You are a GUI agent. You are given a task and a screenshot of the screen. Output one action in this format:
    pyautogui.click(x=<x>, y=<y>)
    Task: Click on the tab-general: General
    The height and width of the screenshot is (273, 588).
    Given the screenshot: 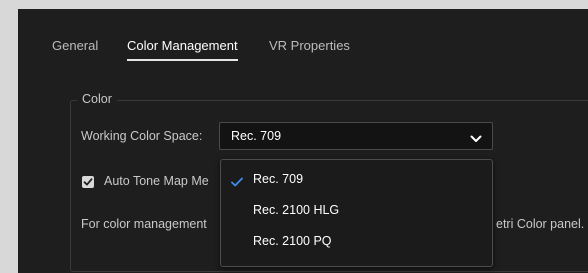 What is the action you would take?
    pyautogui.click(x=75, y=45)
    